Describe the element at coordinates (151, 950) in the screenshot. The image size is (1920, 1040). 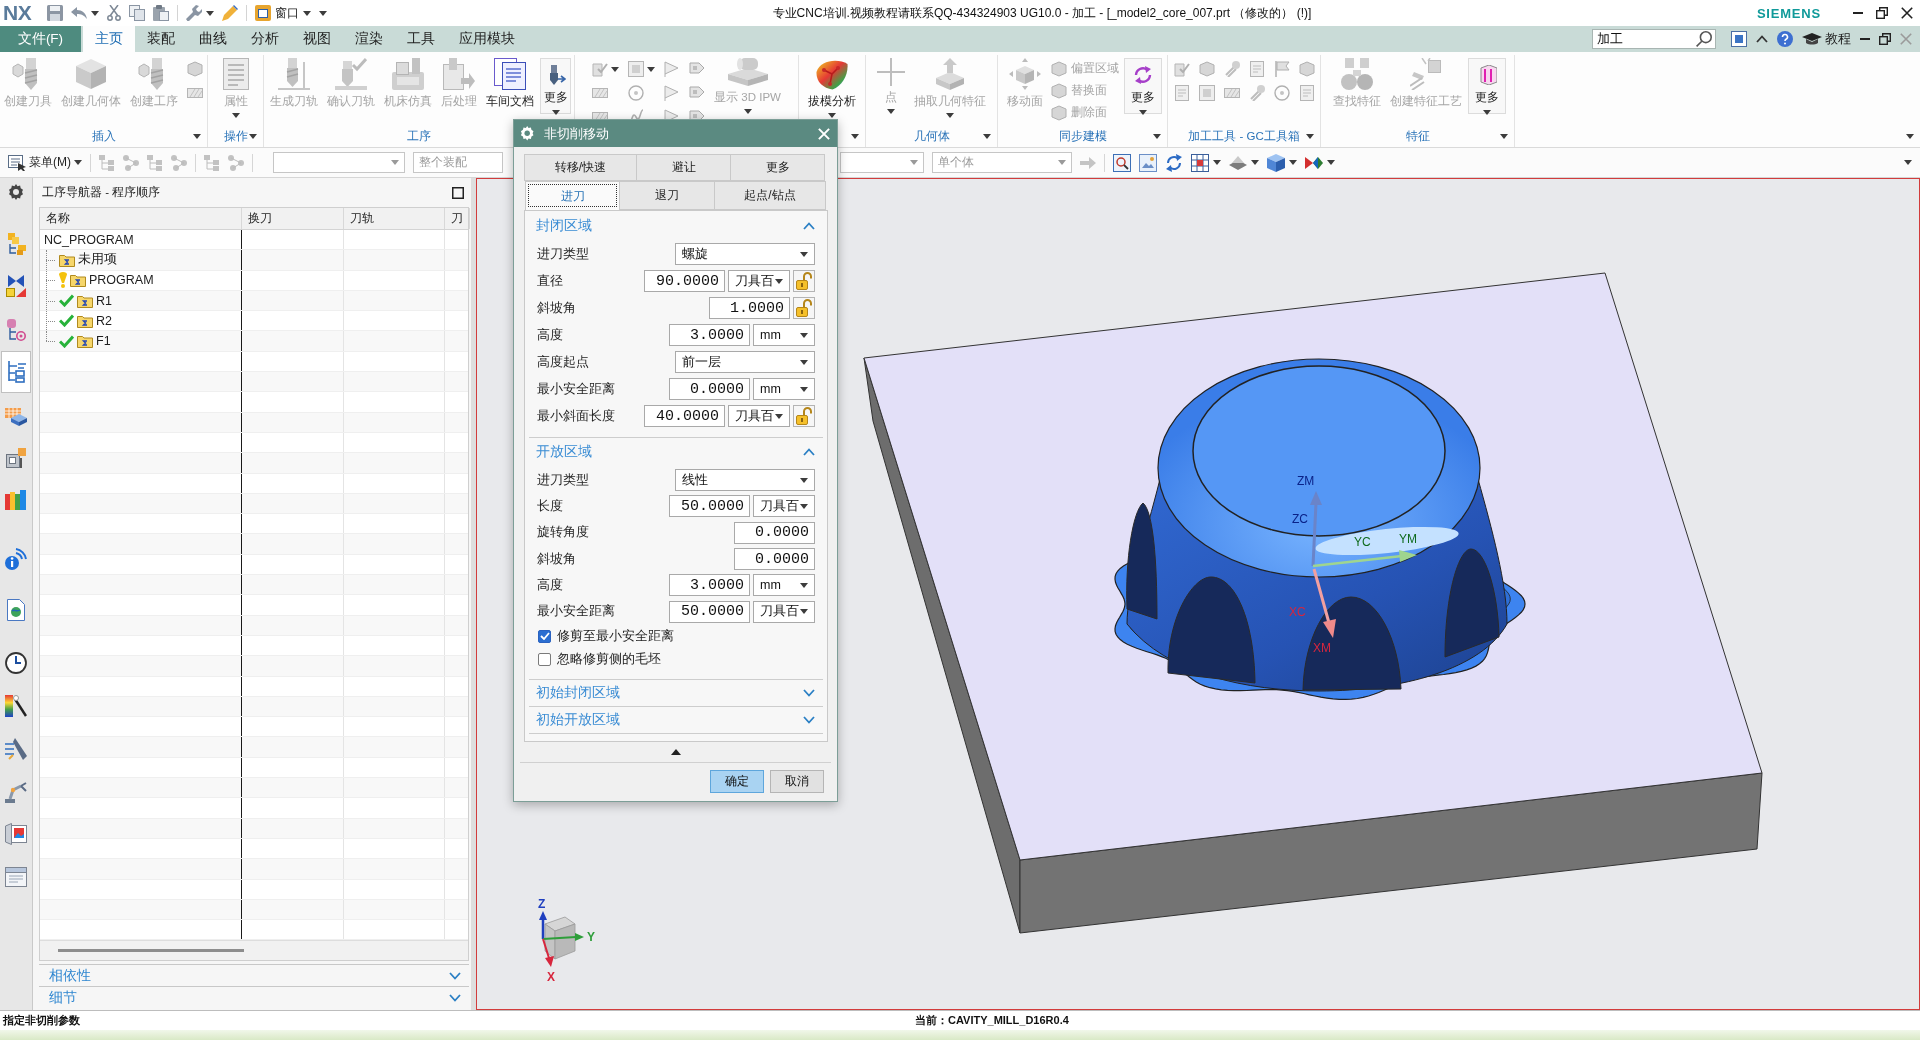
I see `scrollbar-thumb` at that location.